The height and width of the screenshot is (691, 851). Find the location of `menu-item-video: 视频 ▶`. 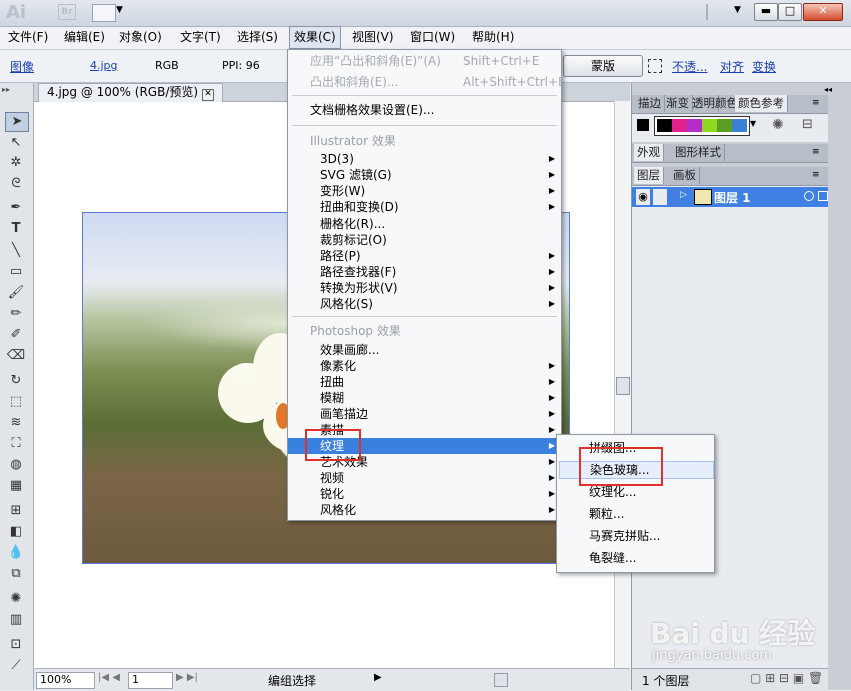

menu-item-video: 视频 ▶ is located at coordinates (424, 478).